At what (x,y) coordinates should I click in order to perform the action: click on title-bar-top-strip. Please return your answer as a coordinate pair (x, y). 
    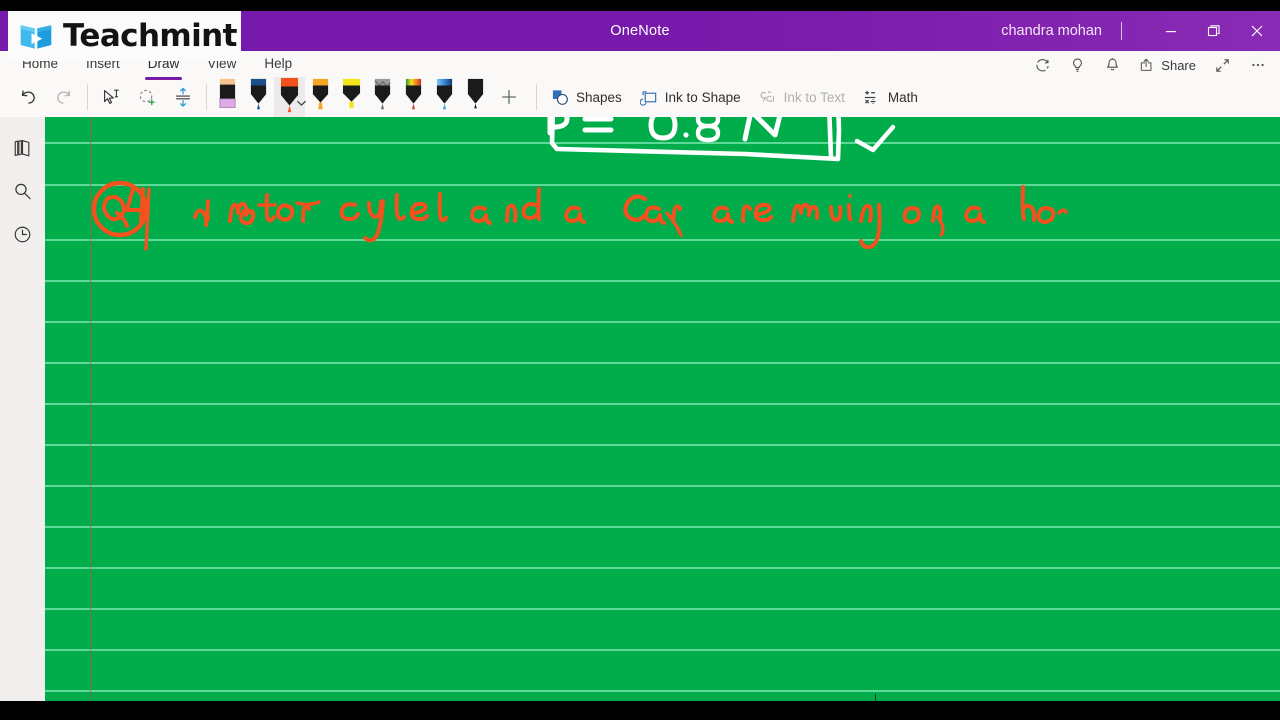
    Looking at the image, I should click on (640, 5).